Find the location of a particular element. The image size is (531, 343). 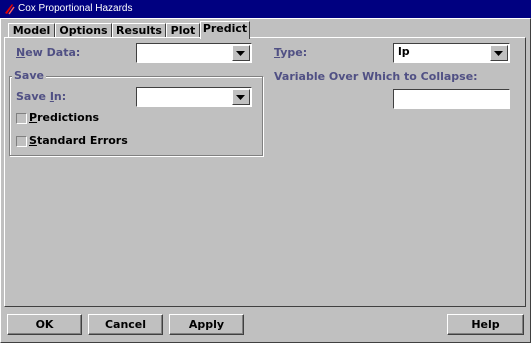

cancel-button: Cancel is located at coordinates (125, 324).